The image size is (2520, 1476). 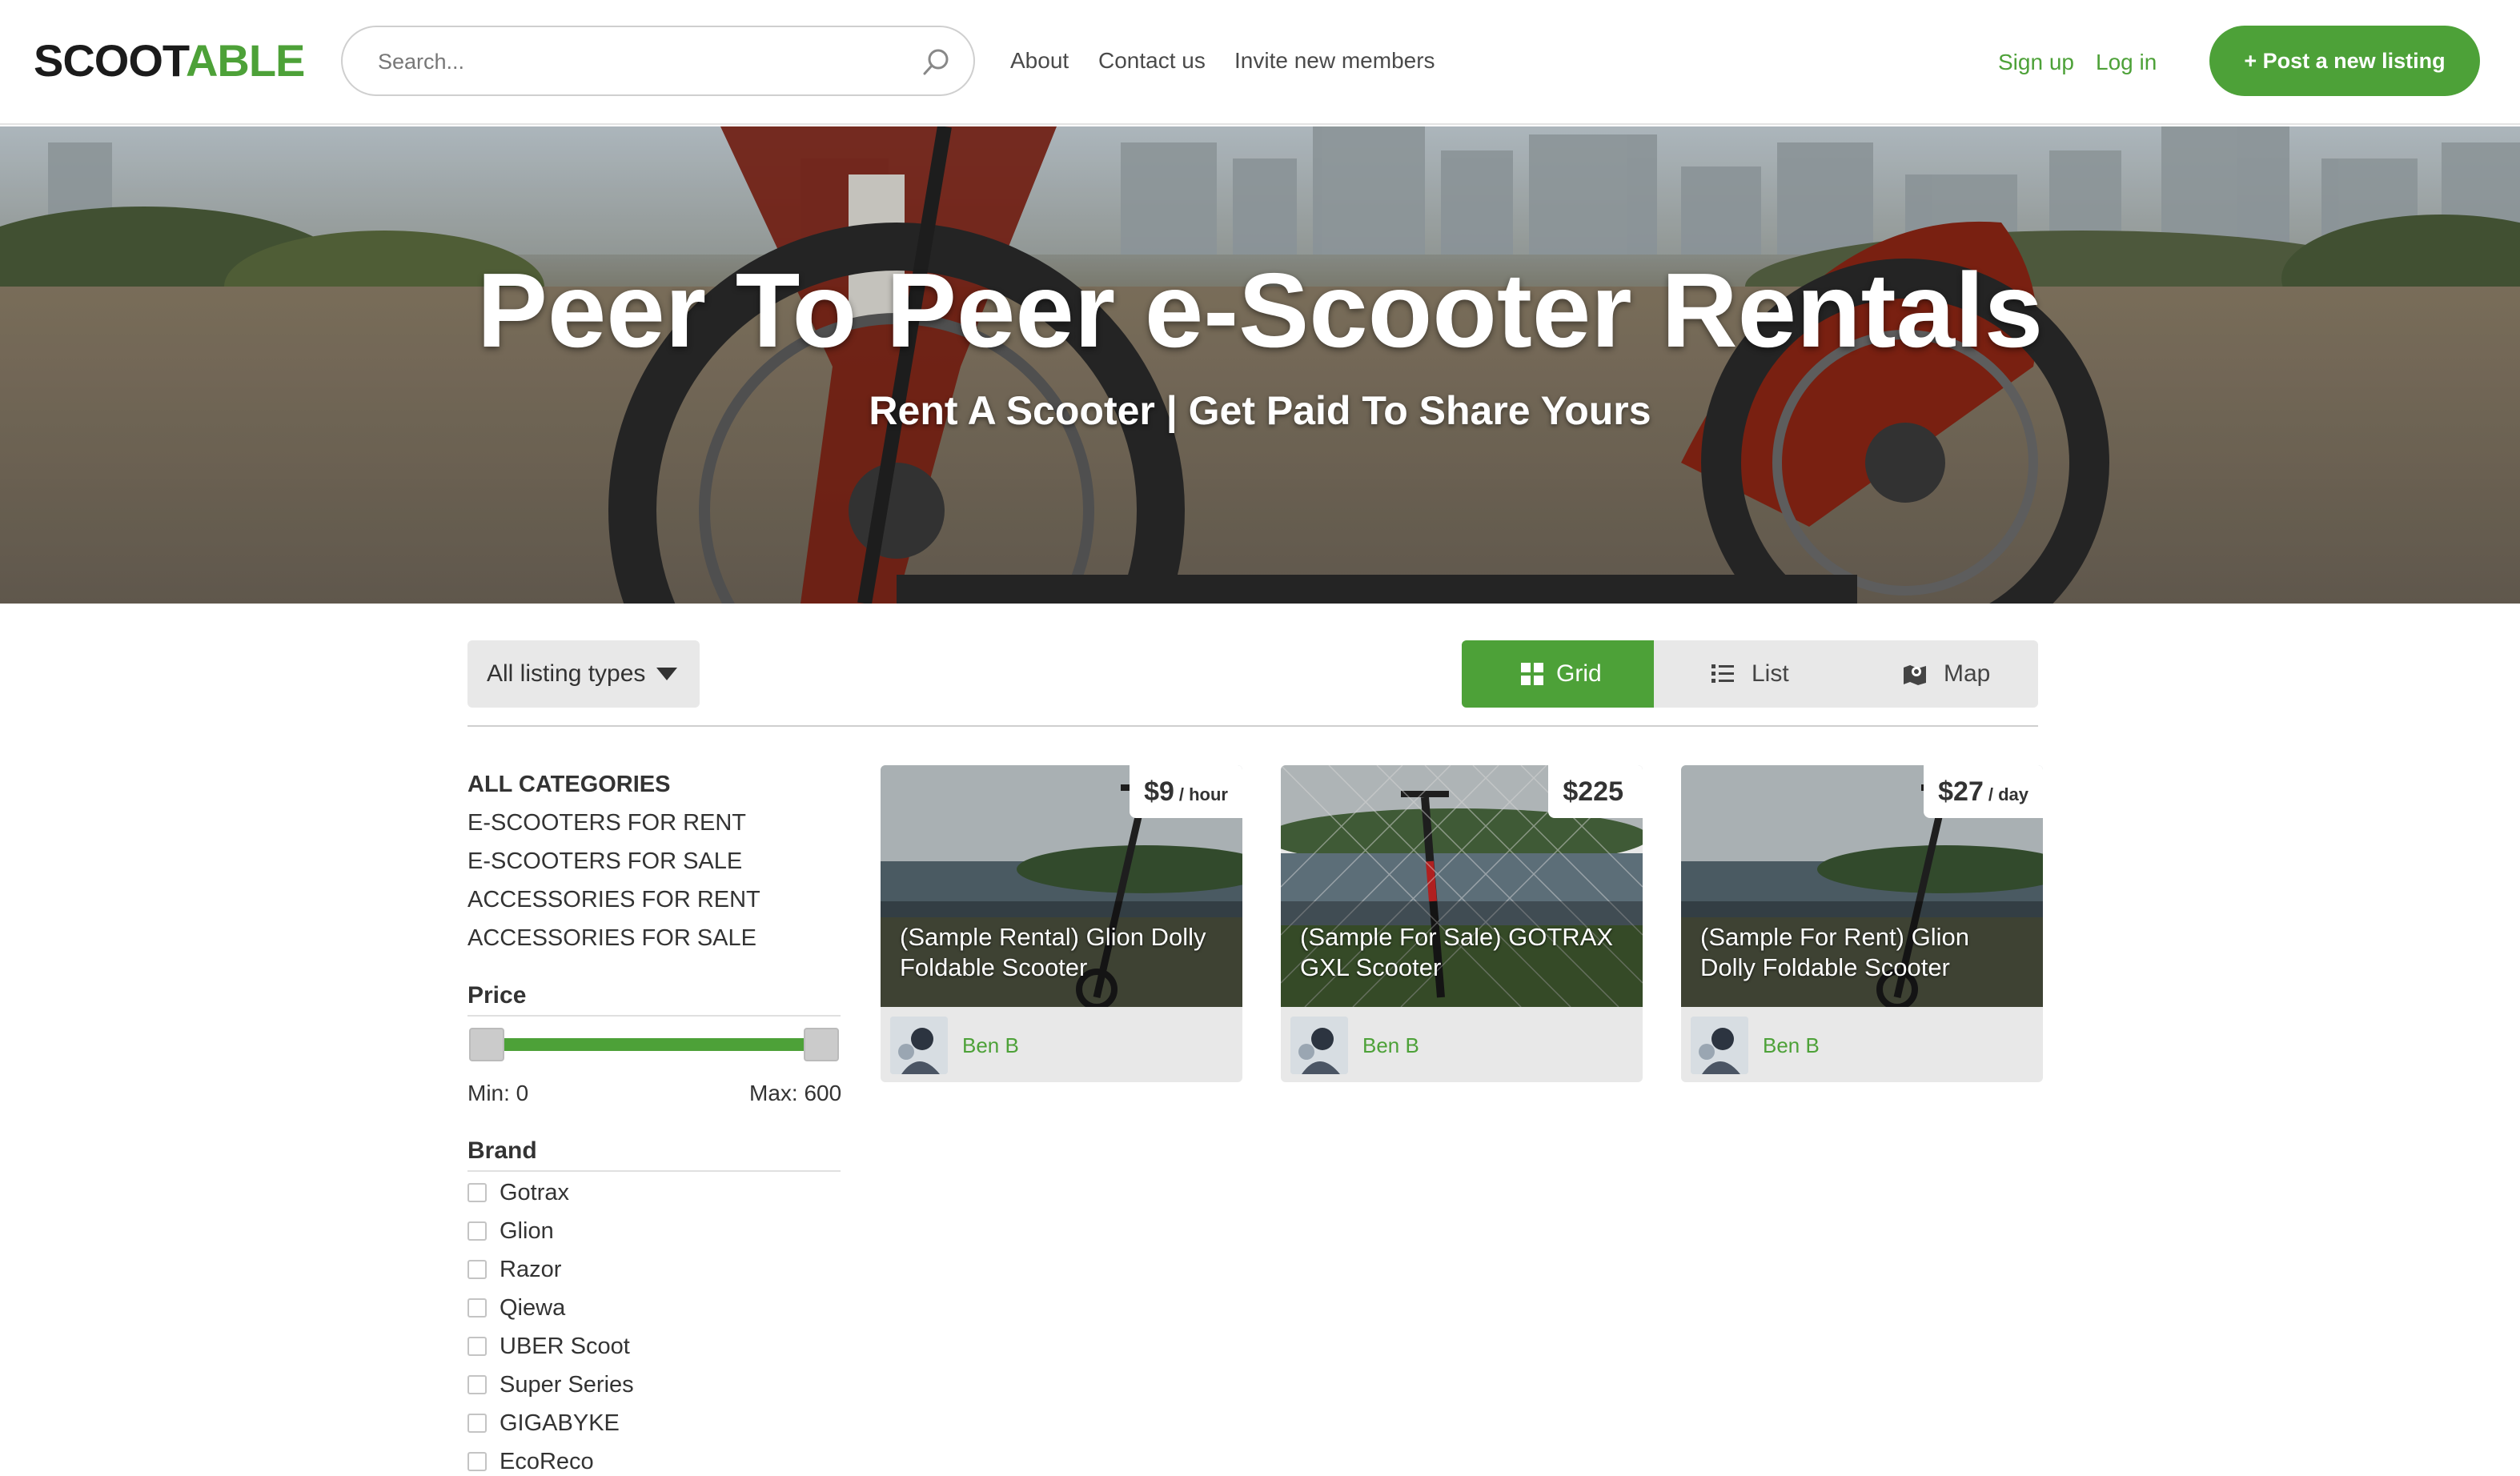 I want to click on listing-price-tag: $9/ hour, so click(x=1186, y=791).